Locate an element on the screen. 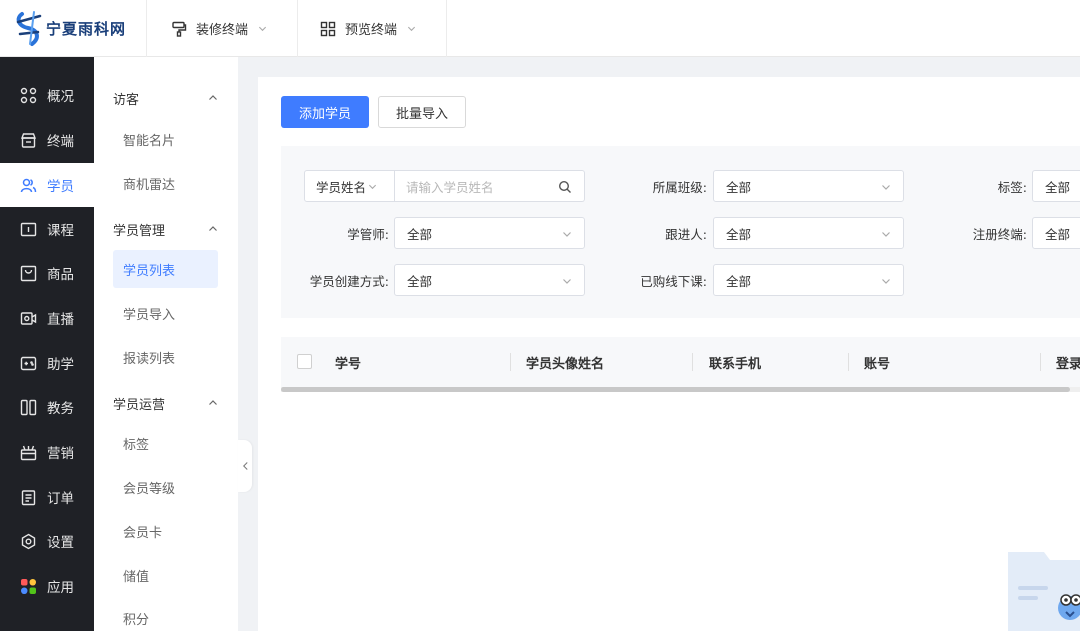 The image size is (1080, 631). users-icon is located at coordinates (28, 185).